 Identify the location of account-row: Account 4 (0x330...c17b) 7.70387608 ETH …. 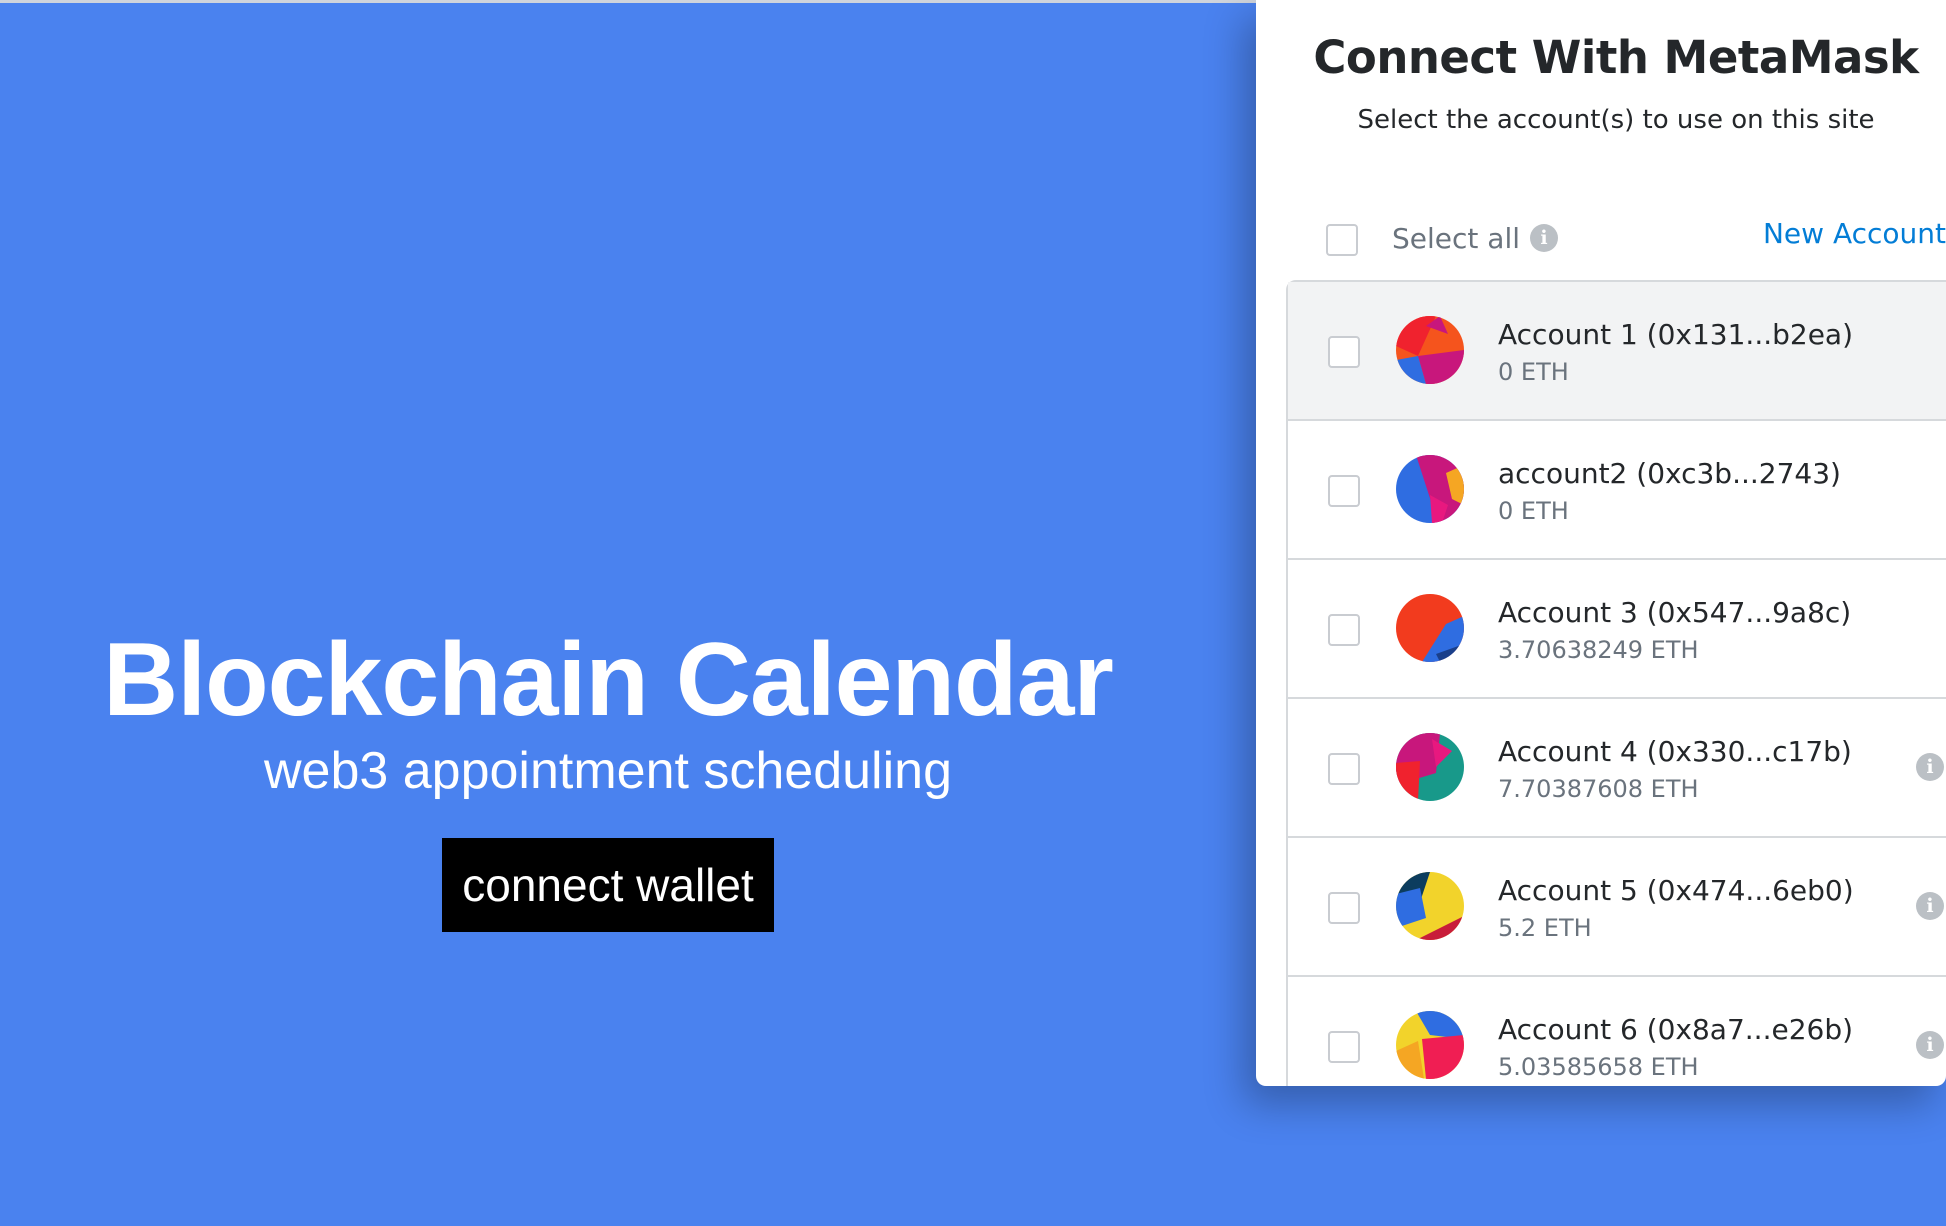
(1617, 768).